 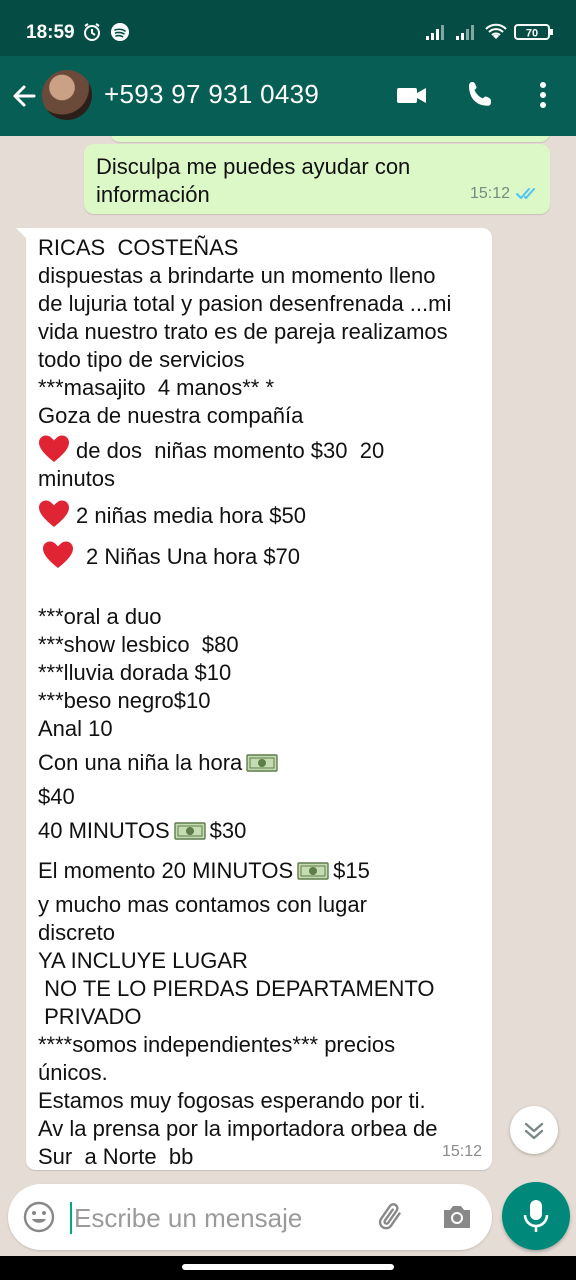 I want to click on message-line: ***show lesbico $80, so click(x=138, y=644).